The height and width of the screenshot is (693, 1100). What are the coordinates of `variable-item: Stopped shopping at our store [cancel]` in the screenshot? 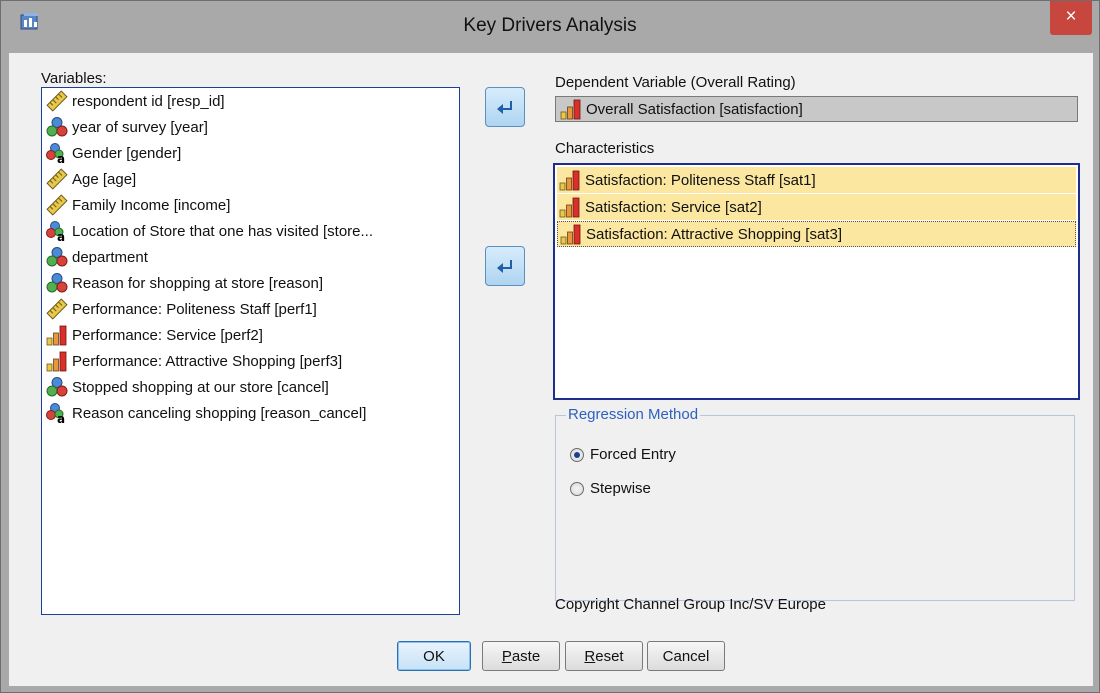 It's located at (250, 387).